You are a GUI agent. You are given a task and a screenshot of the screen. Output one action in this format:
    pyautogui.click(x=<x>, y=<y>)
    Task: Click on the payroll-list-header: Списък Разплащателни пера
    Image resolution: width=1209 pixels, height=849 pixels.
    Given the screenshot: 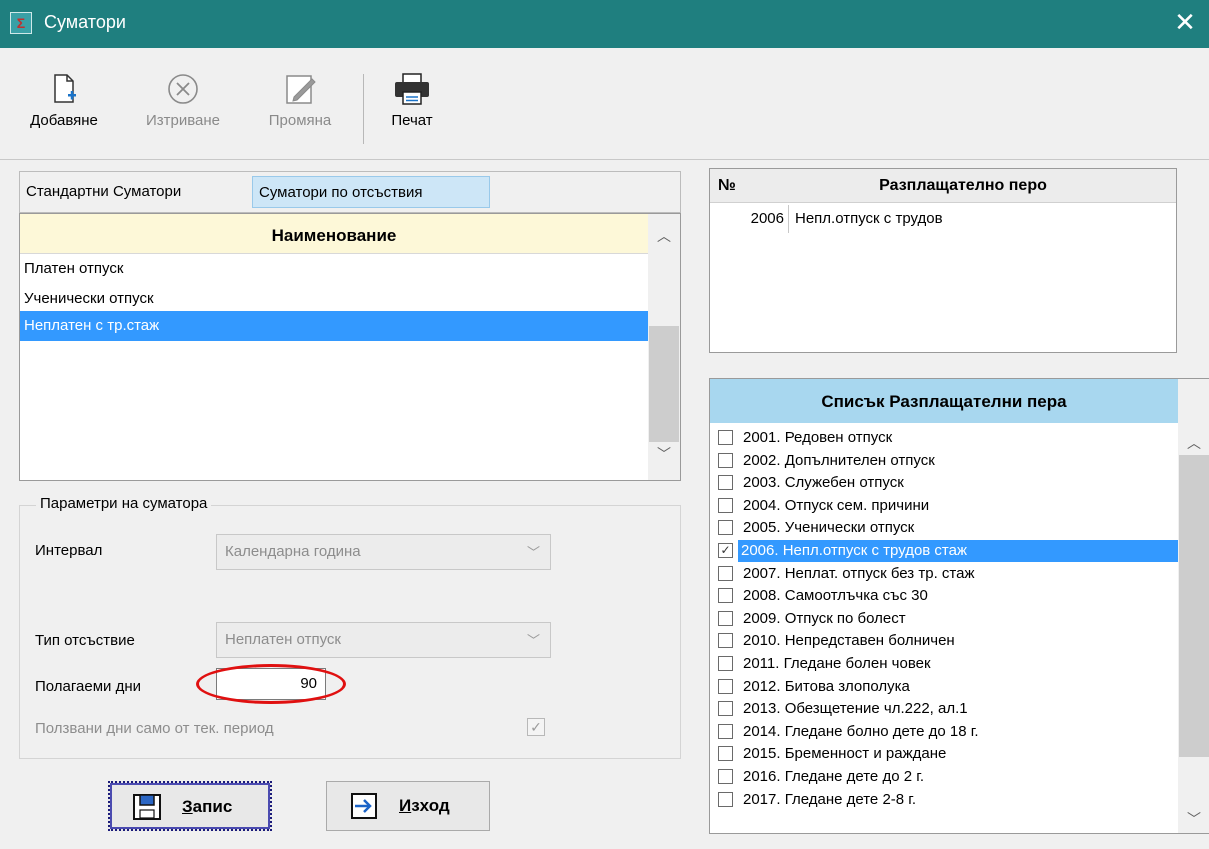 What is the action you would take?
    pyautogui.click(x=944, y=401)
    